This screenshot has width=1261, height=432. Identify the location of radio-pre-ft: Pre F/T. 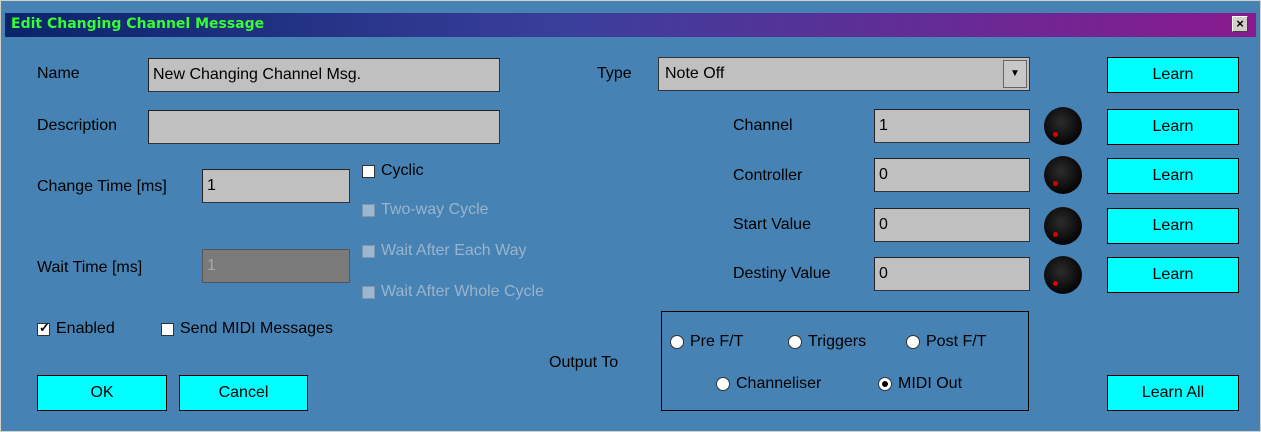
(706, 342).